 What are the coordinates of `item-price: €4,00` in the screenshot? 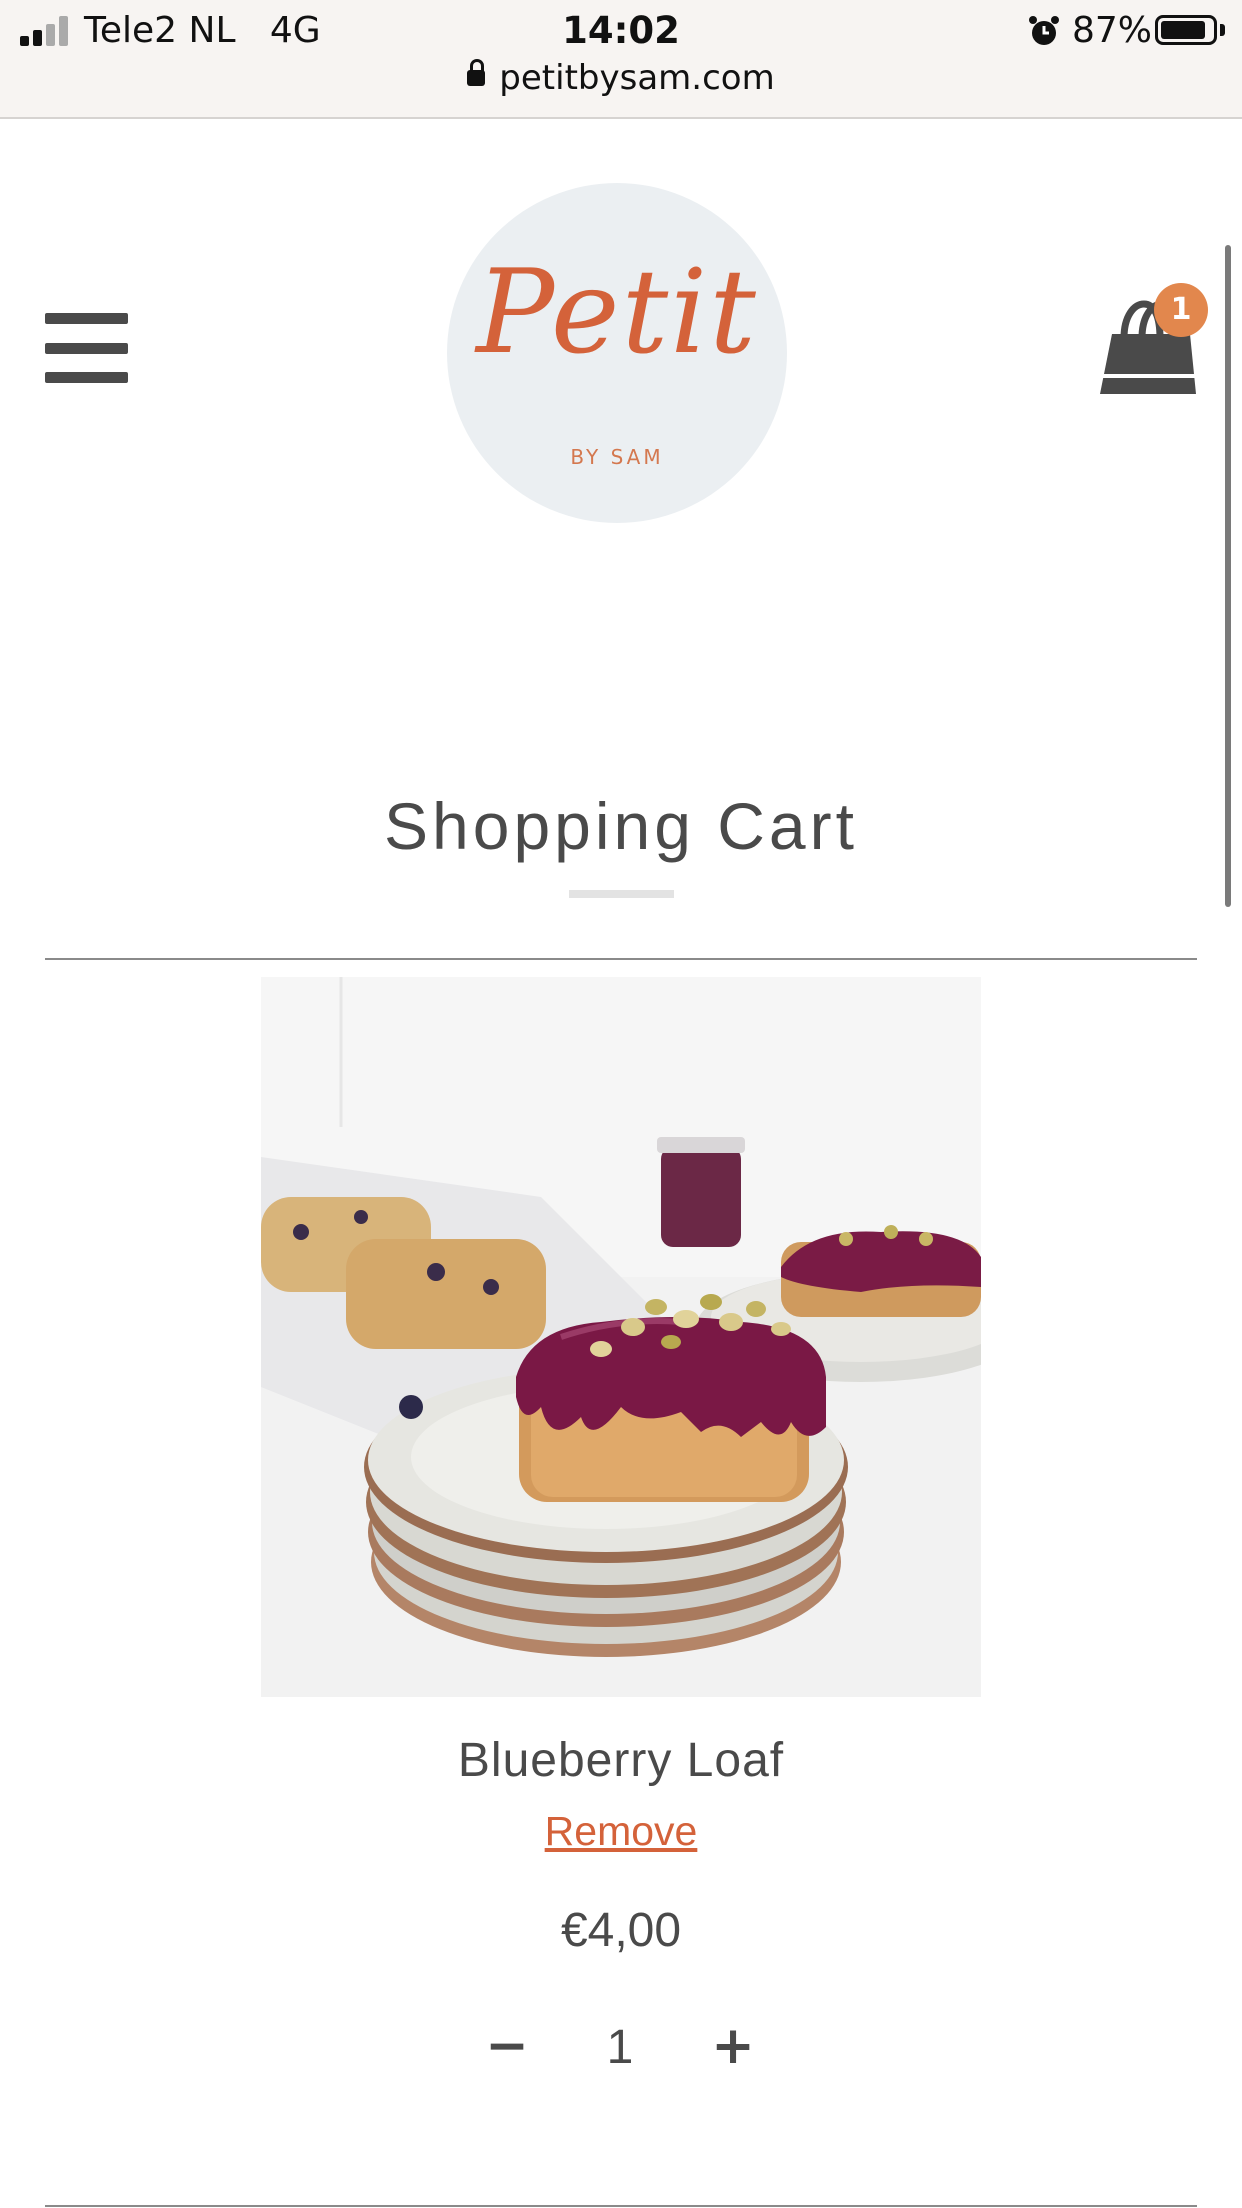 It's located at (621, 1930).